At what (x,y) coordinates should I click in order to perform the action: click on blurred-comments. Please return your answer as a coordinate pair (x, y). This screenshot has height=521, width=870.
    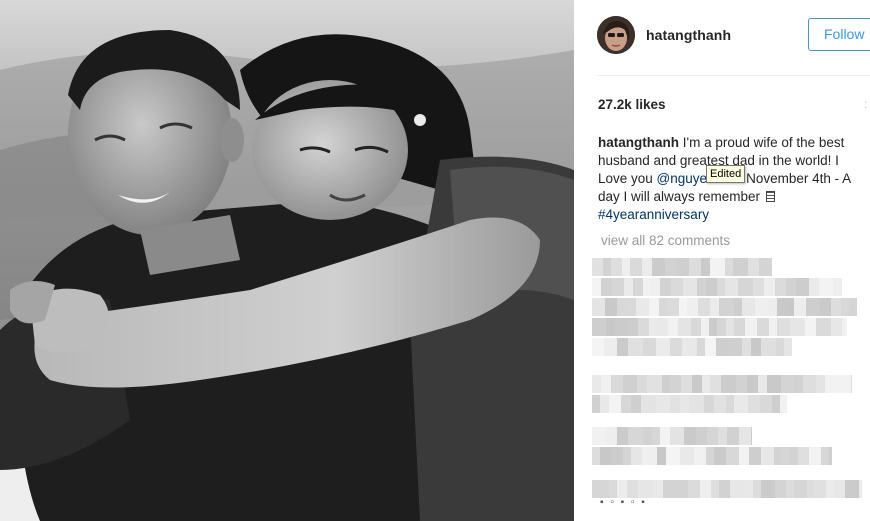
    Looking at the image, I should click on (727, 377).